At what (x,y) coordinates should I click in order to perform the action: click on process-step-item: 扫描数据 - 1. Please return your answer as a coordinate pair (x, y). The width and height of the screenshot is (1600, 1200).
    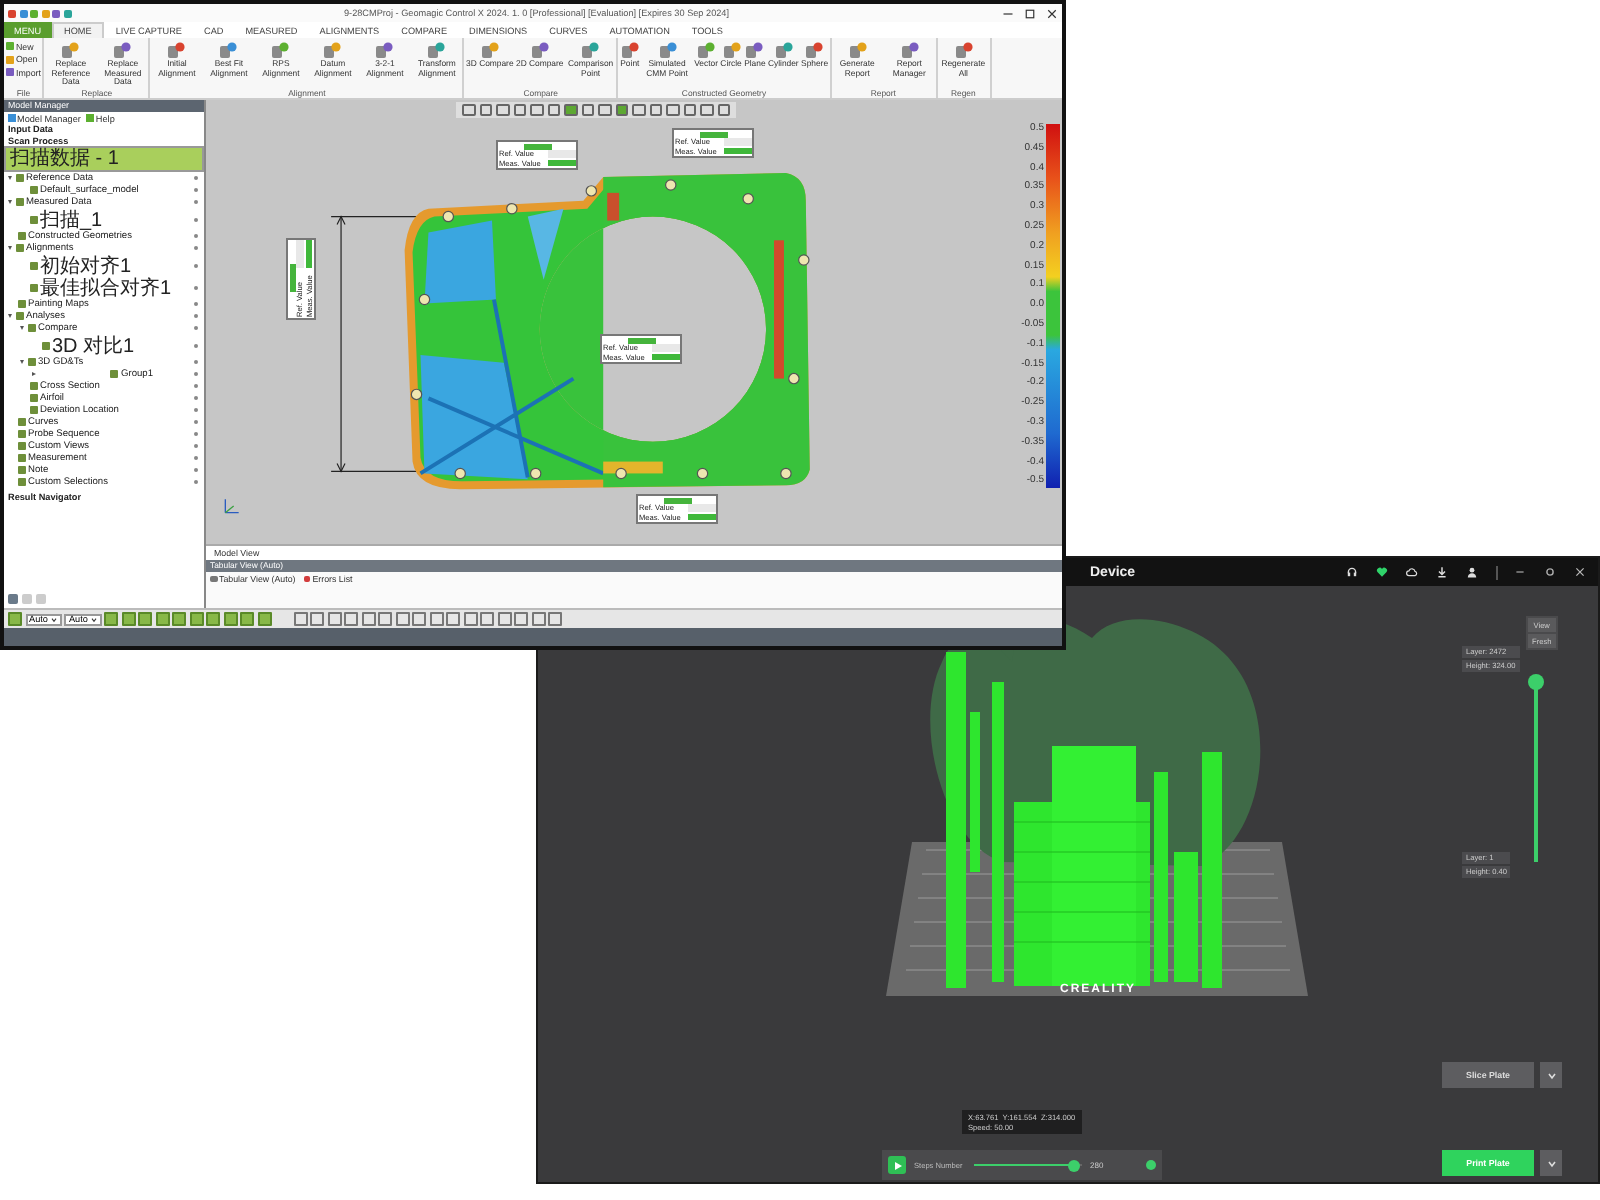
    Looking at the image, I should click on (104, 159).